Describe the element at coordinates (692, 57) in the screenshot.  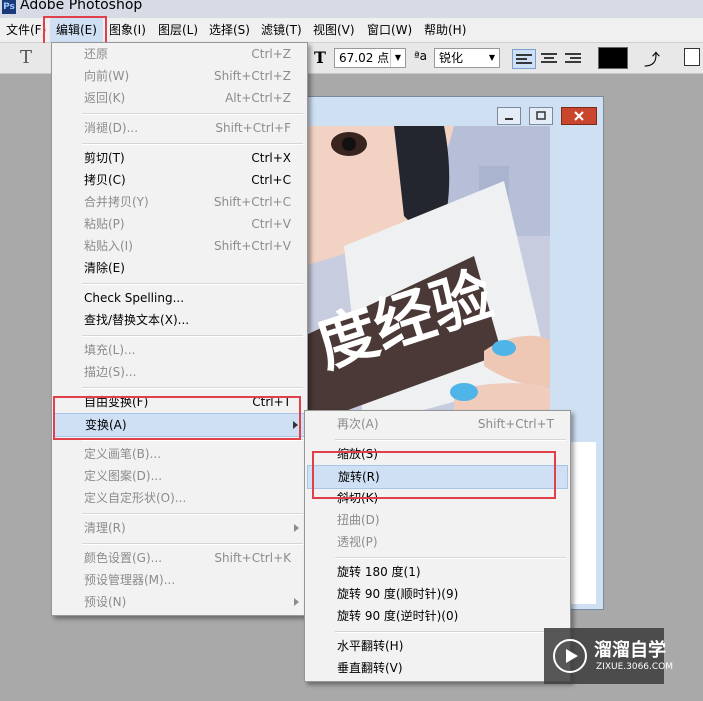
I see `palette-toggle-icon` at that location.